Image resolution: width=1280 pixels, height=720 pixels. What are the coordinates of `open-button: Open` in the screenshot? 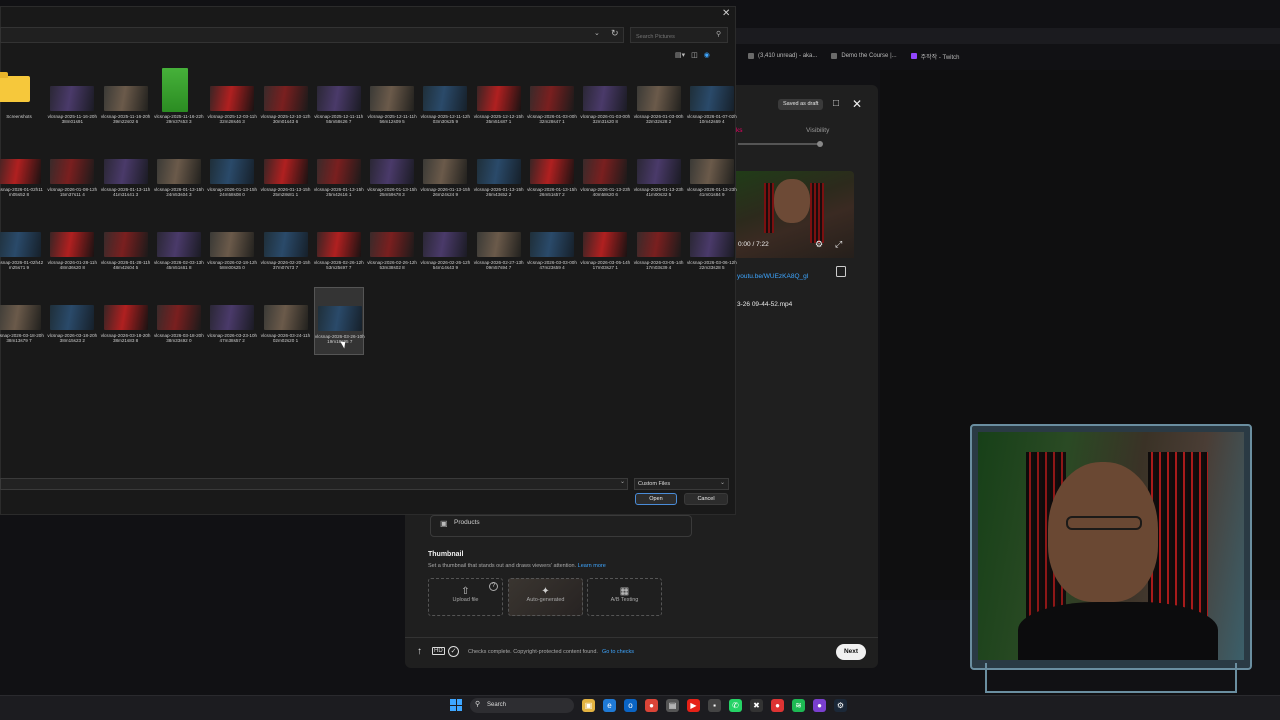 It's located at (656, 499).